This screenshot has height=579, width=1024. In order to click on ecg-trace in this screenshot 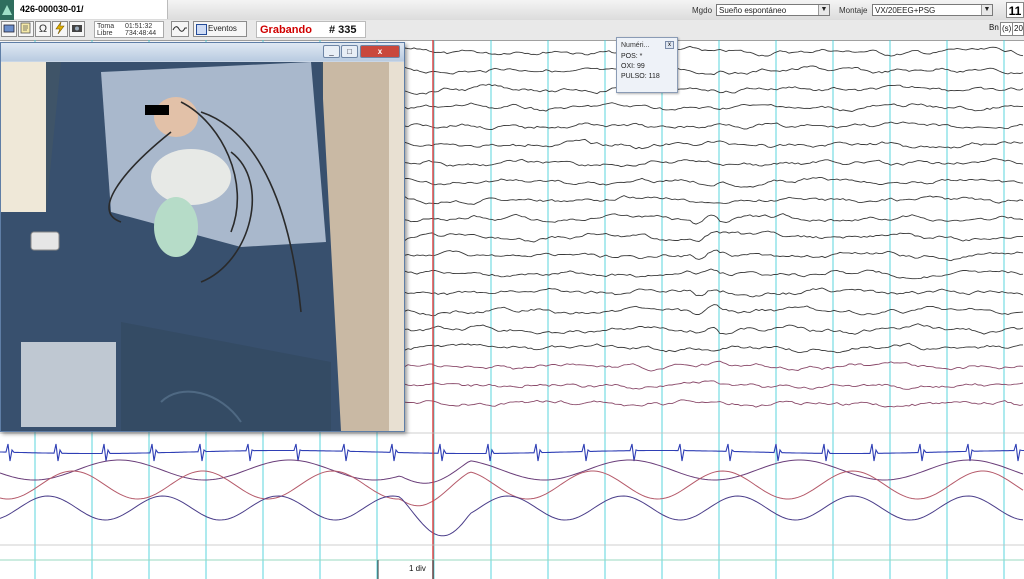, I will do `click(512, 452)`.